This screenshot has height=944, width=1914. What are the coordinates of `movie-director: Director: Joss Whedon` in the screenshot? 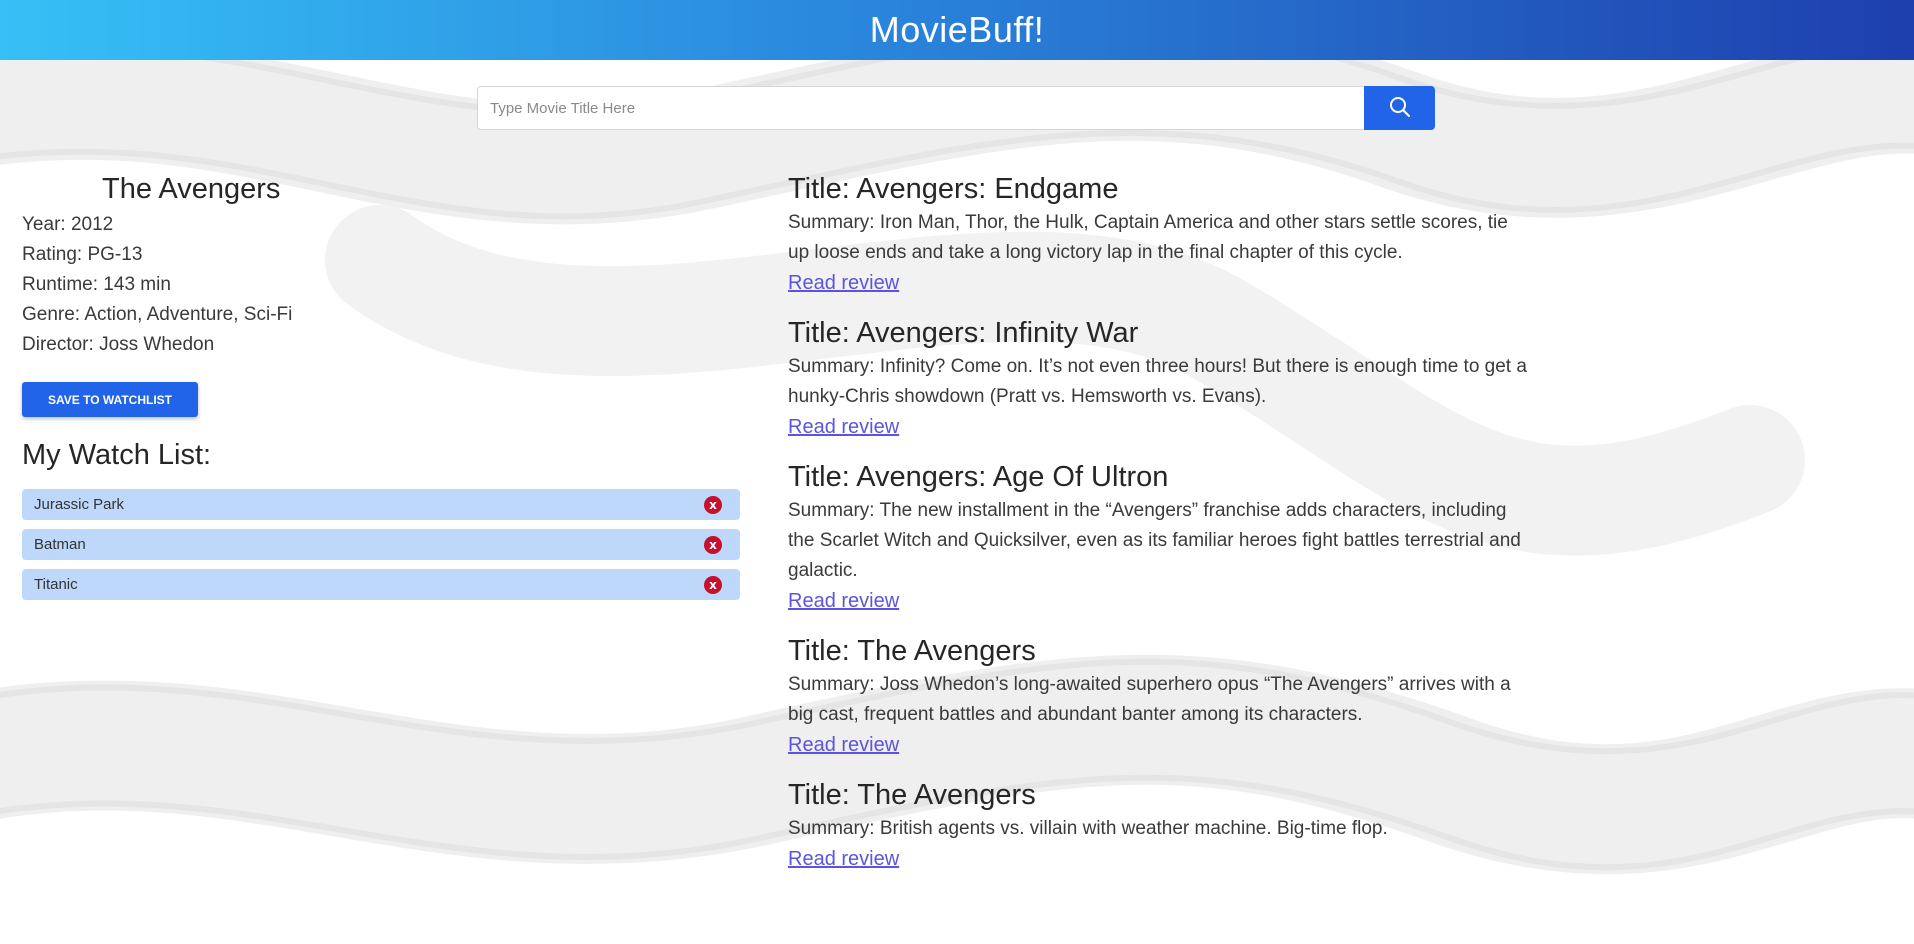 It's located at (118, 344).